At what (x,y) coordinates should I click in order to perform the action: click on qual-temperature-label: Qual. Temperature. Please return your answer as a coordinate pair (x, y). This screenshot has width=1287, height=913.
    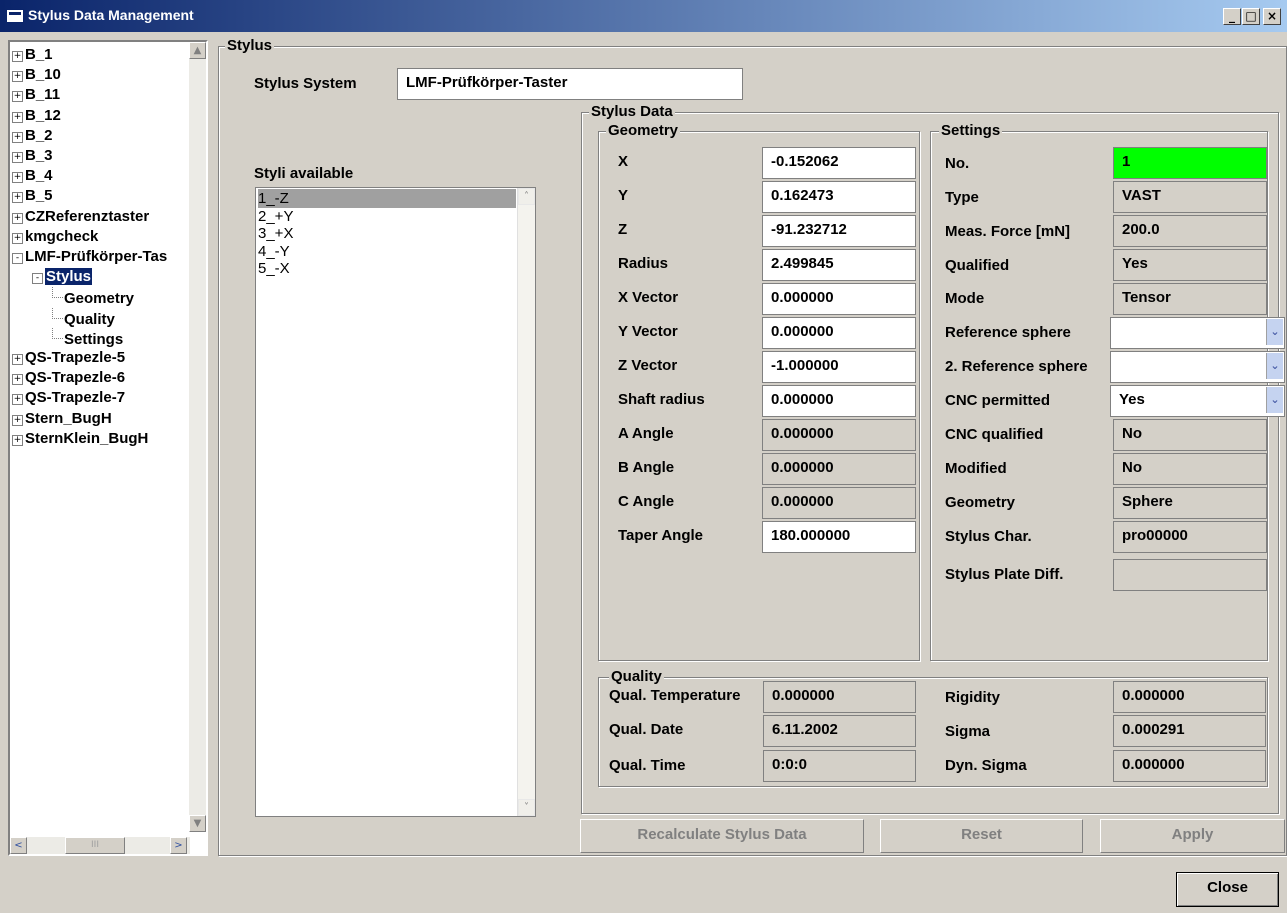
    Looking at the image, I should click on (675, 695).